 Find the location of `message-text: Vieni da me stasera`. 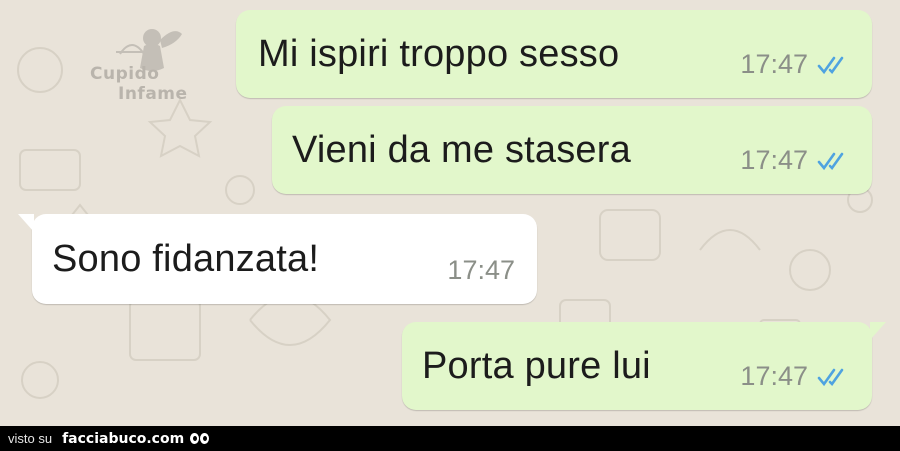

message-text: Vieni da me stasera is located at coordinates (461, 149).